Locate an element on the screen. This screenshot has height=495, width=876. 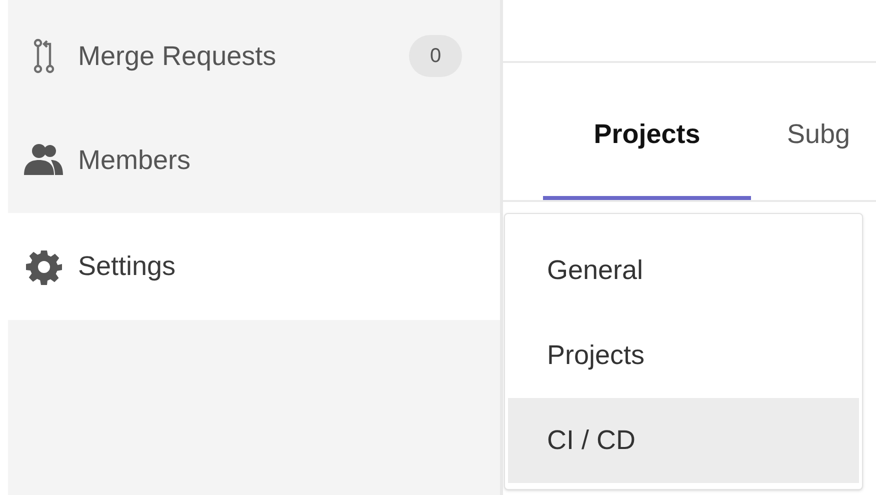
menu-item: CI / CD is located at coordinates (683, 440).